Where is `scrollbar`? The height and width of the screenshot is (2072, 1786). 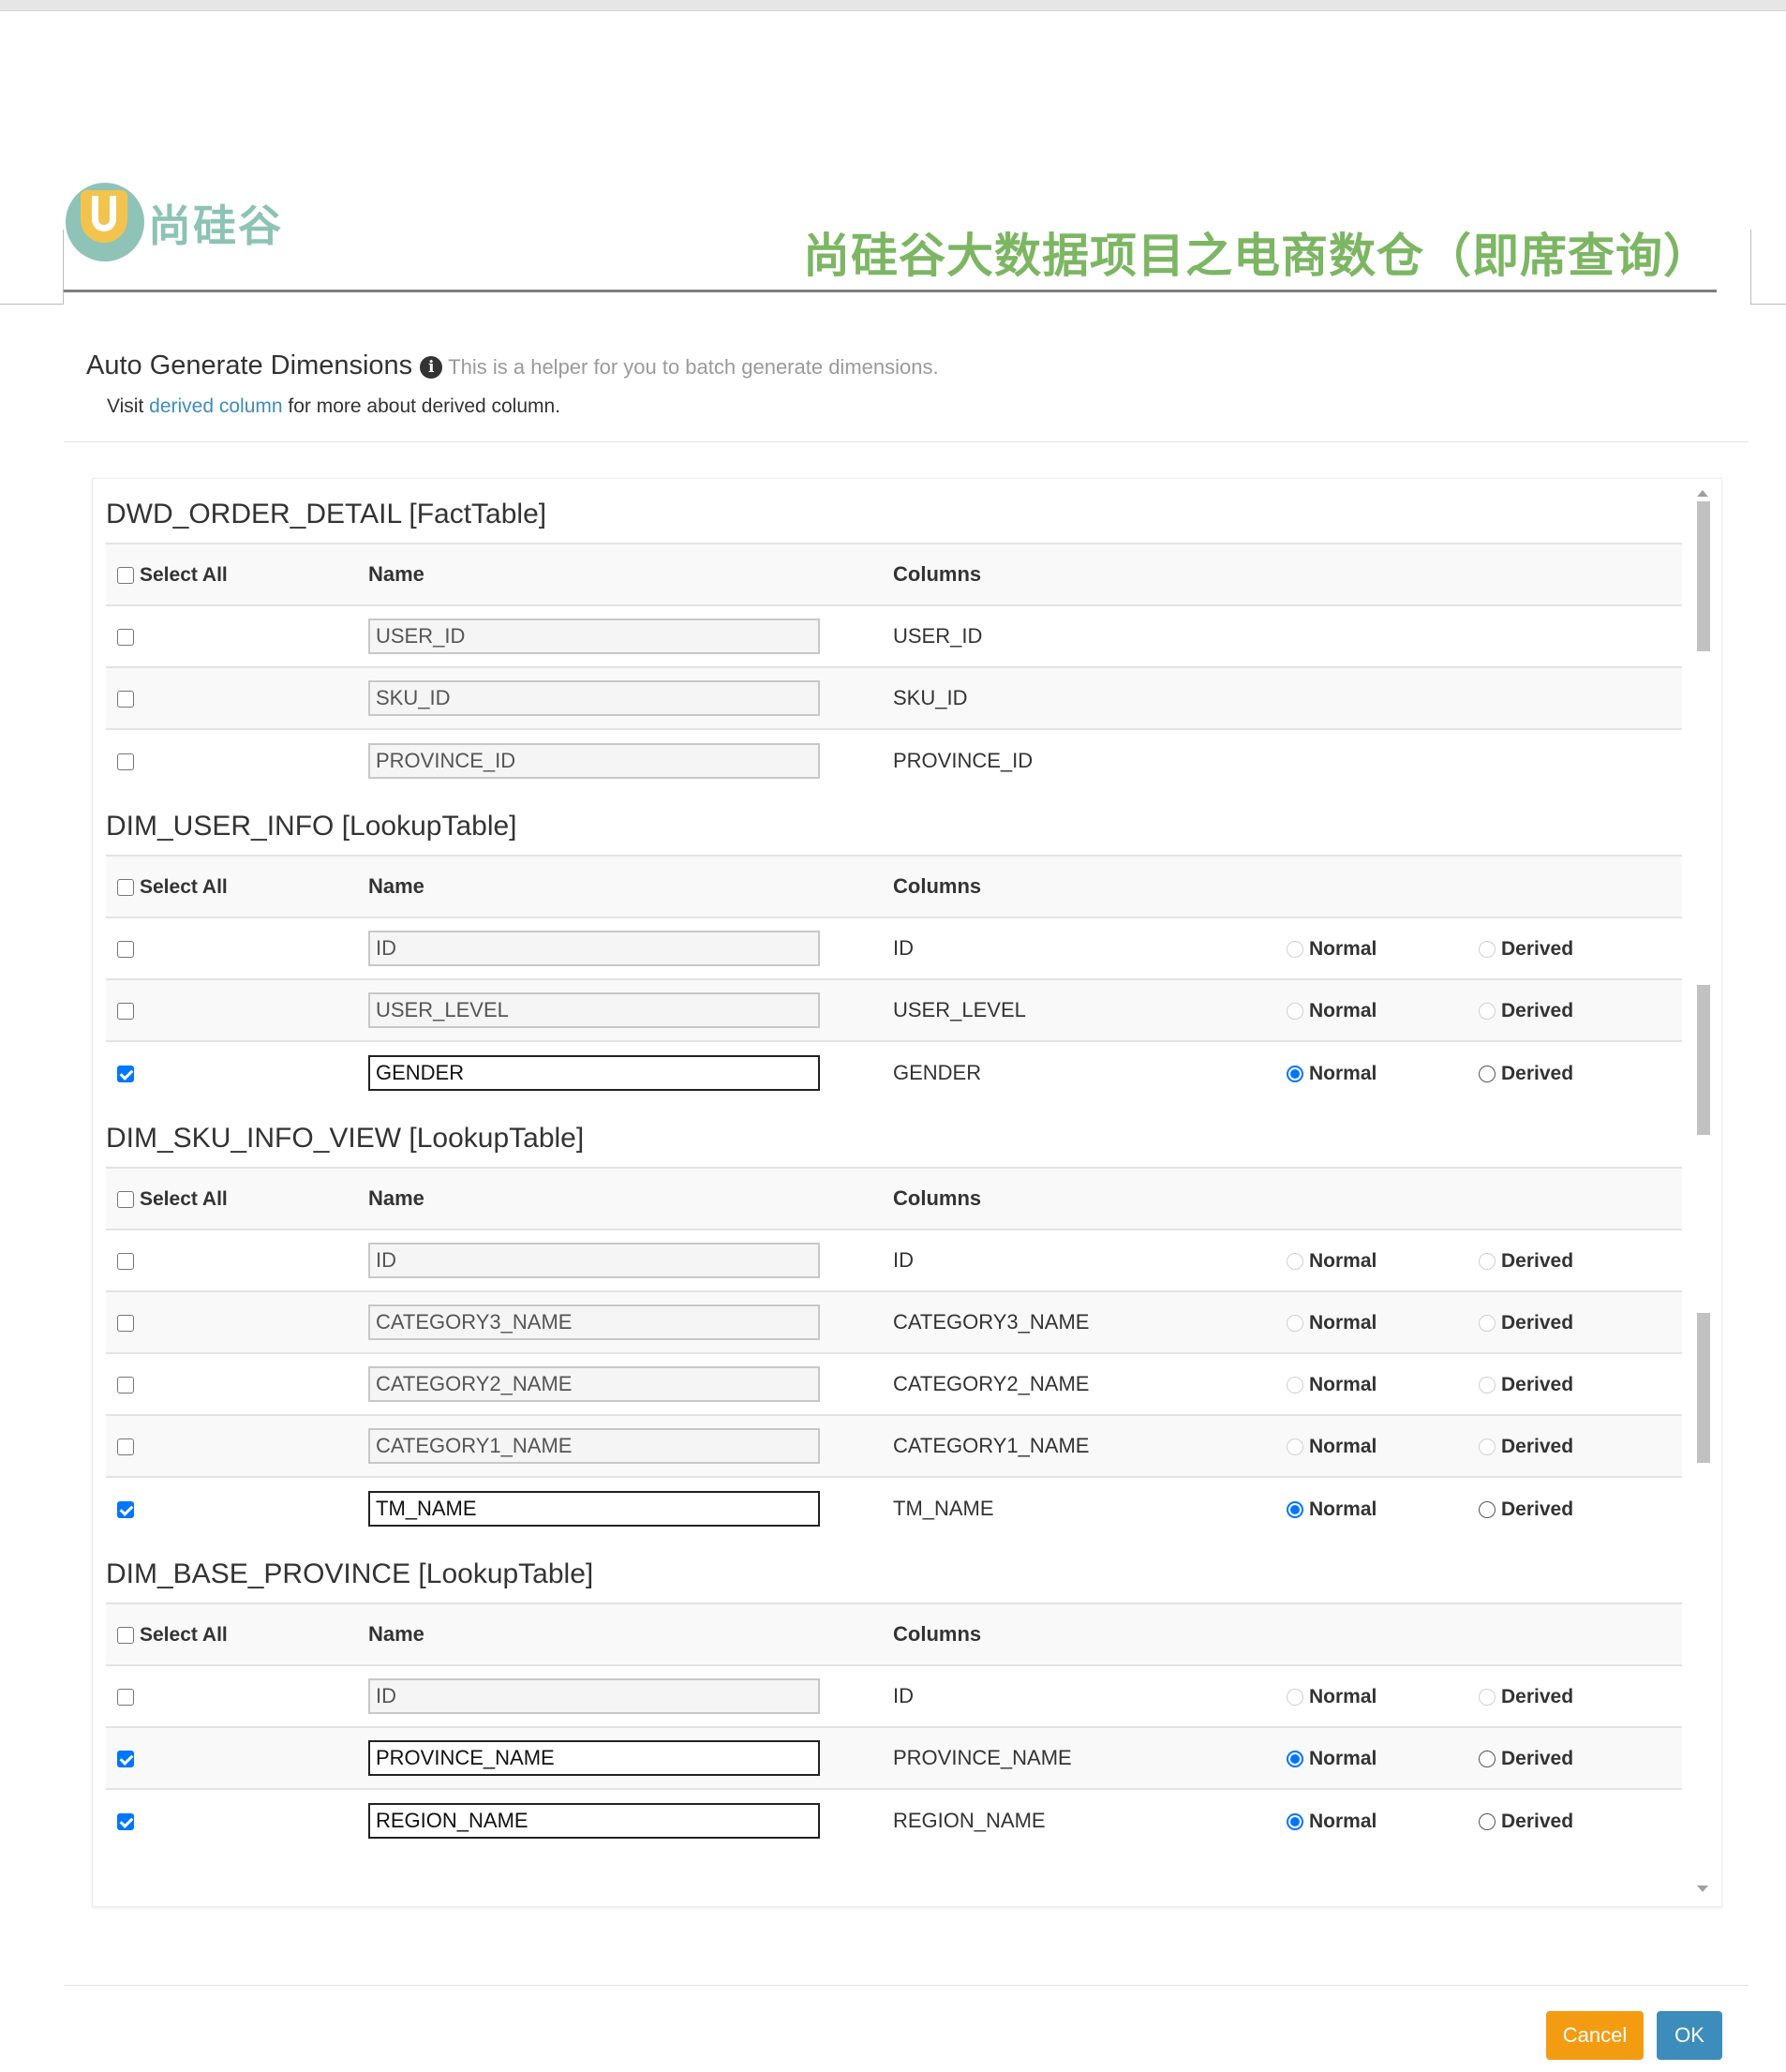
scrollbar is located at coordinates (1703, 1191).